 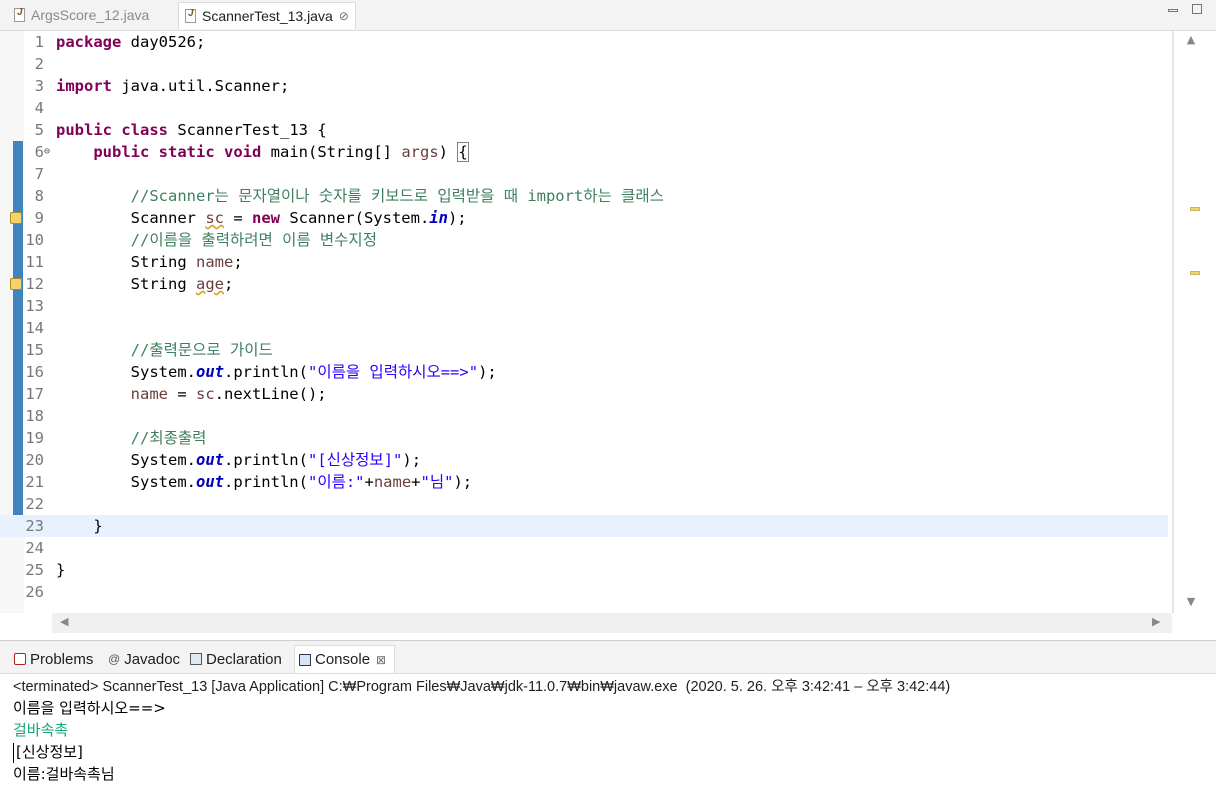 I want to click on code-line: 17 name = sc.nextLine();, so click(x=584, y=394).